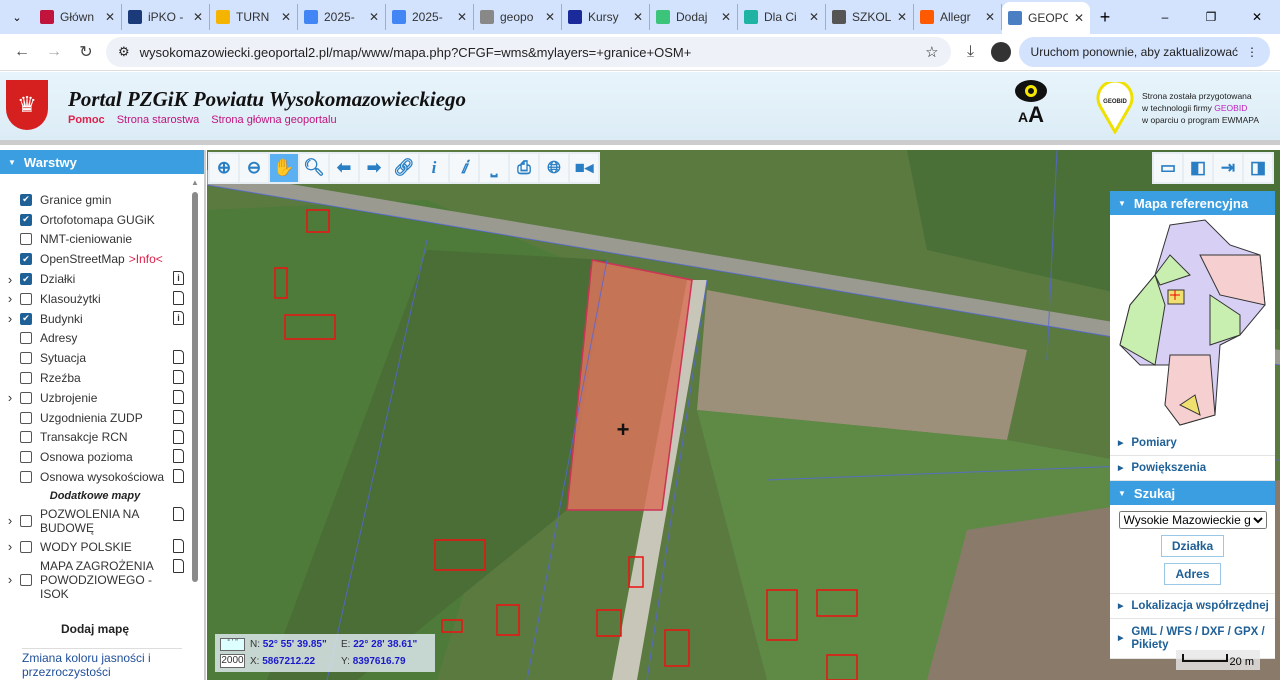 The height and width of the screenshot is (680, 1280). I want to click on info-icon: i, so click(434, 168).